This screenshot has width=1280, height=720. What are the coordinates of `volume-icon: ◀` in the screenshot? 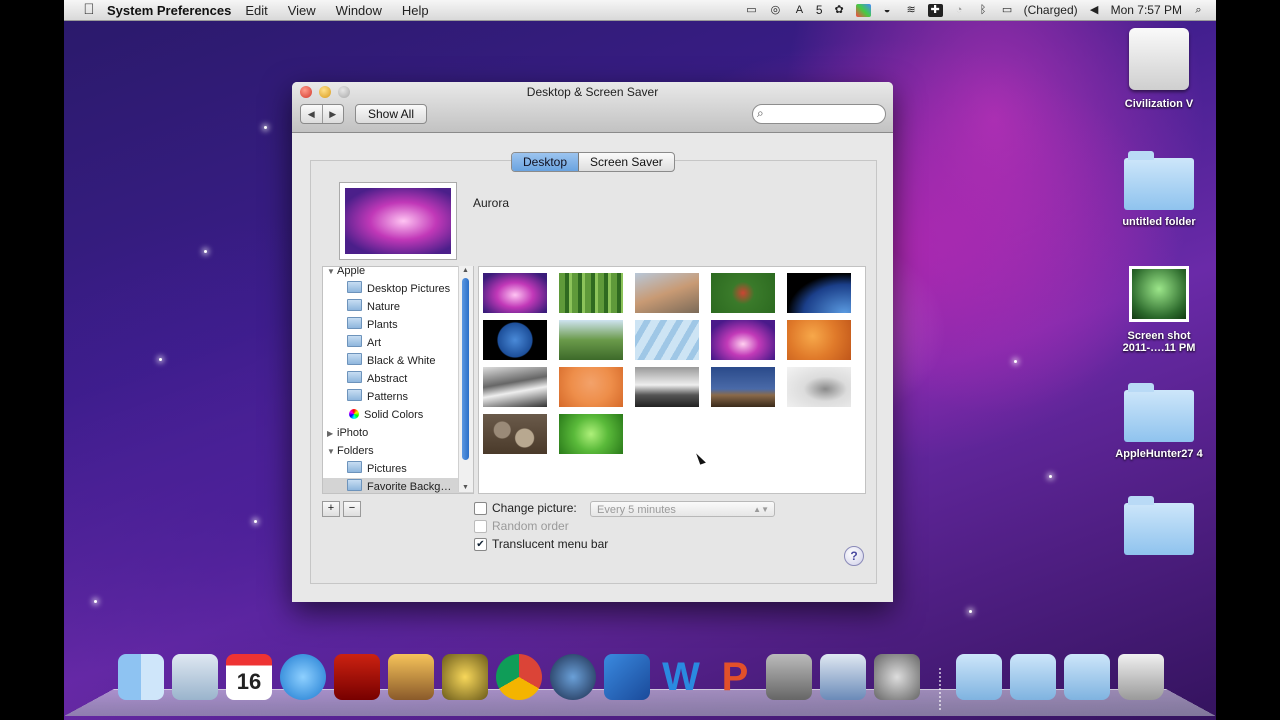 It's located at (1094, 10).